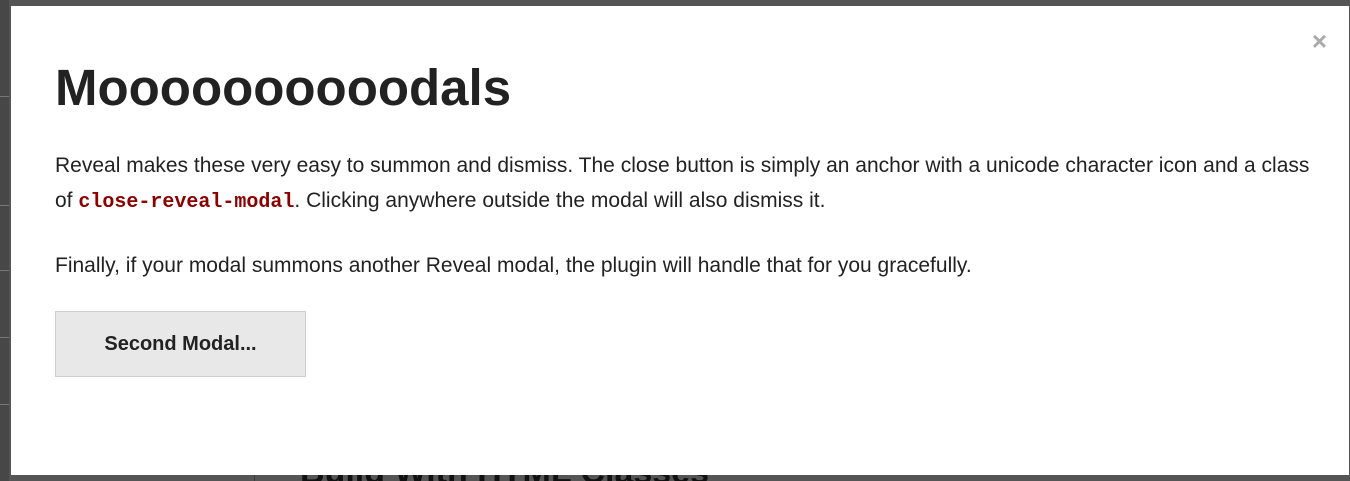  What do you see at coordinates (1319, 41) in the screenshot?
I see `close-icon: ×` at bounding box center [1319, 41].